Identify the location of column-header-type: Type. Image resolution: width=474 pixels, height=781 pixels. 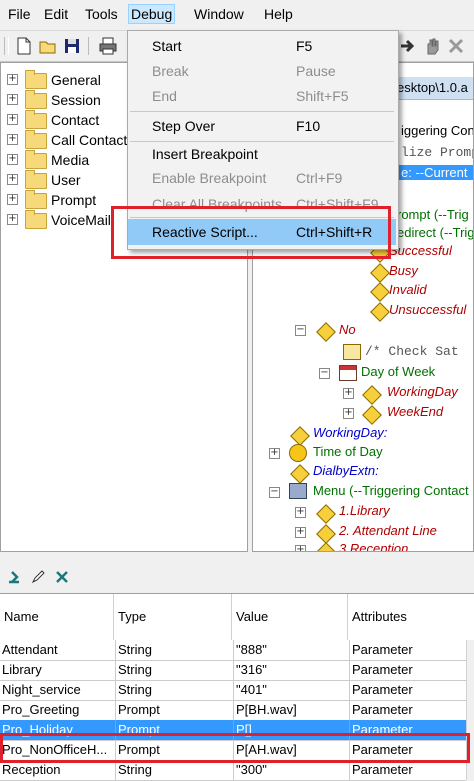
(173, 617).